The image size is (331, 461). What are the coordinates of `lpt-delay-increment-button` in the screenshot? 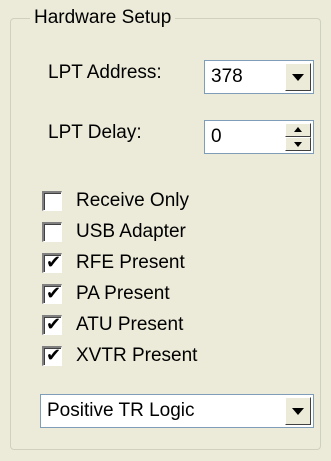 It's located at (298, 130).